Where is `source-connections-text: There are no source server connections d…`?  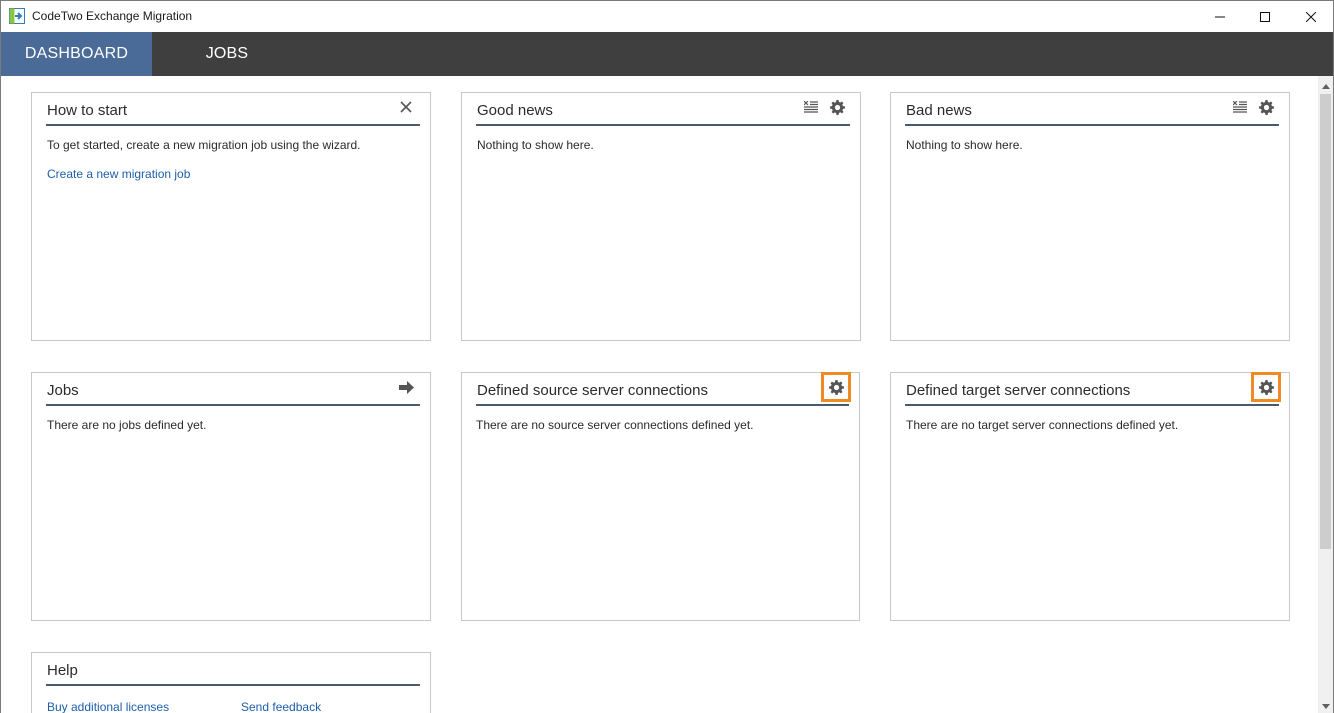
source-connections-text: There are no source server connections d… is located at coordinates (615, 425).